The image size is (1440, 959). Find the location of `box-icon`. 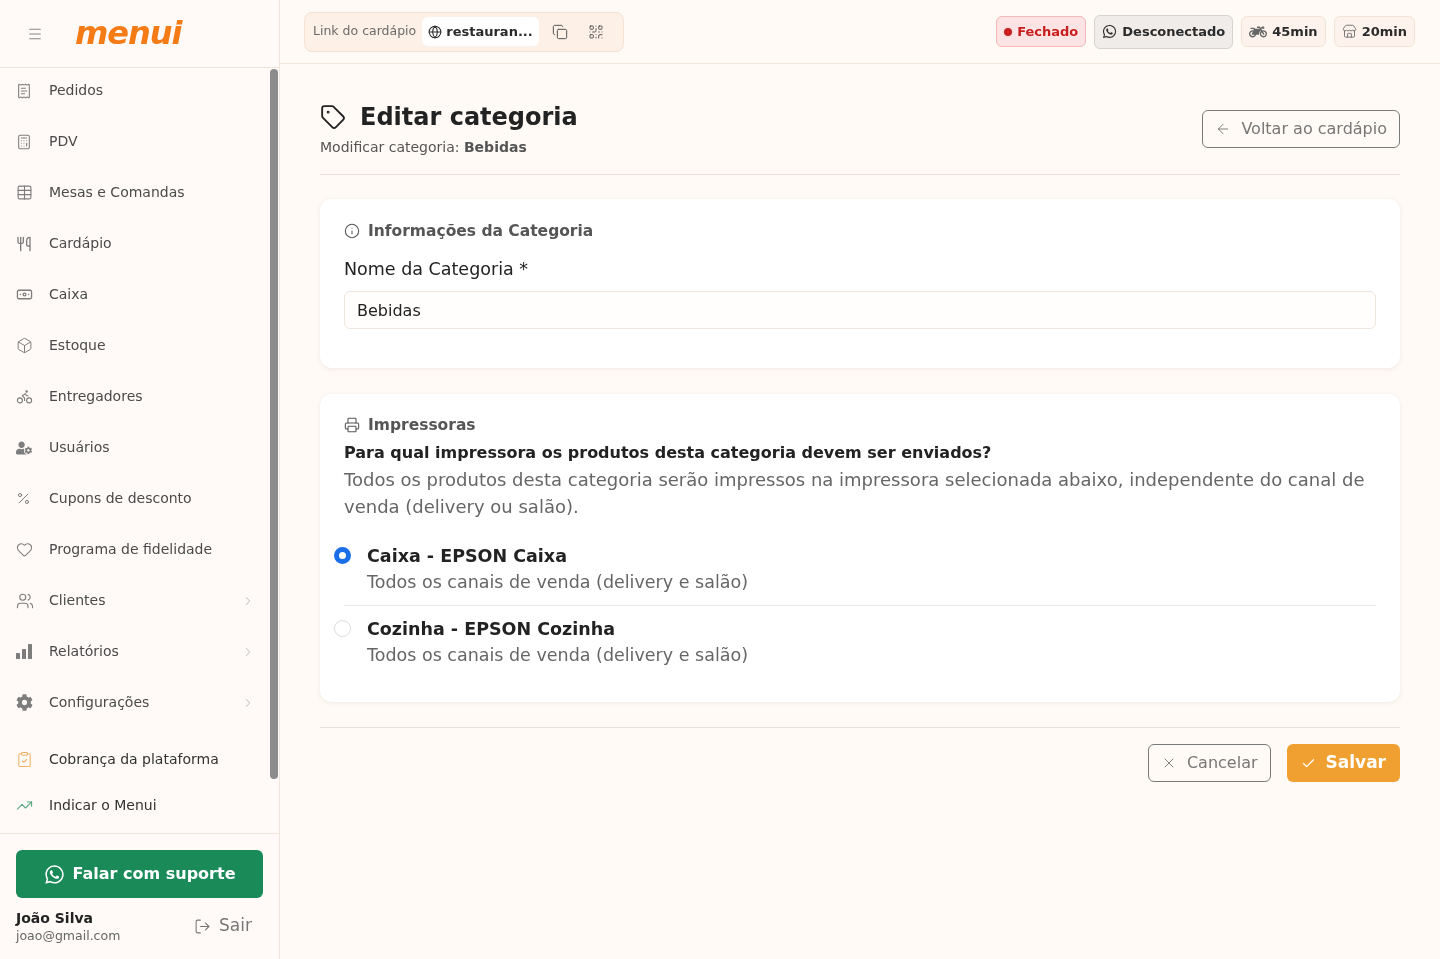

box-icon is located at coordinates (24, 345).